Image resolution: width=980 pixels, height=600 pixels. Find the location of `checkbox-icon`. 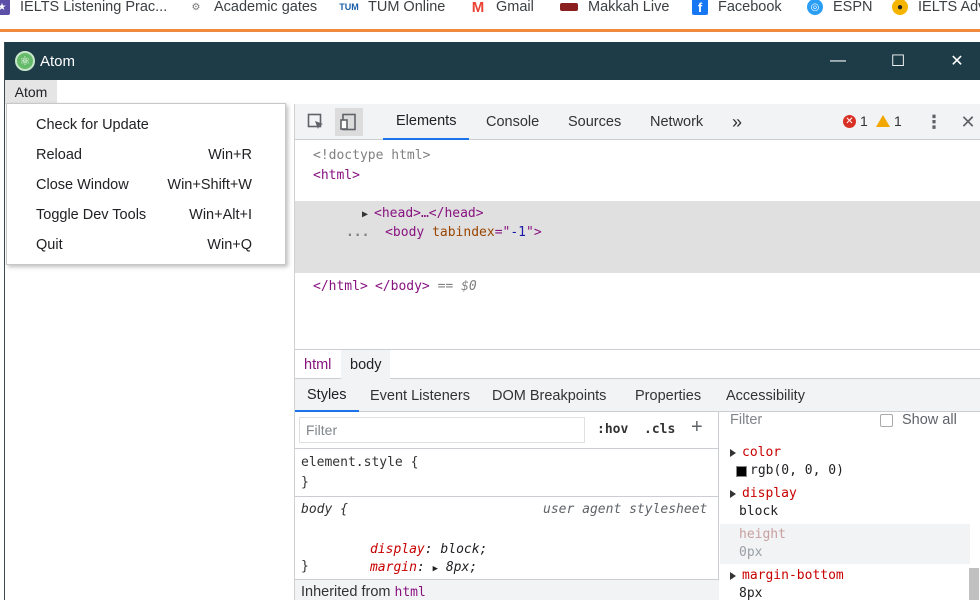

checkbox-icon is located at coordinates (886, 420).